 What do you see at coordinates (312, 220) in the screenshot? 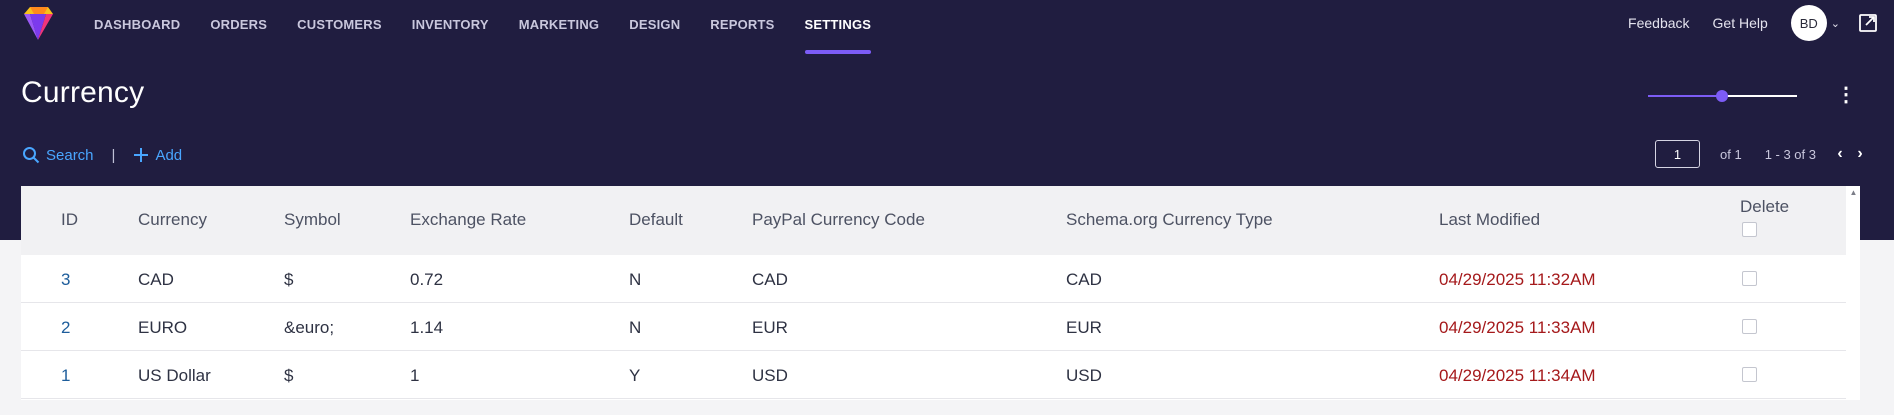
I see `col-header-symbol: Symbol` at bounding box center [312, 220].